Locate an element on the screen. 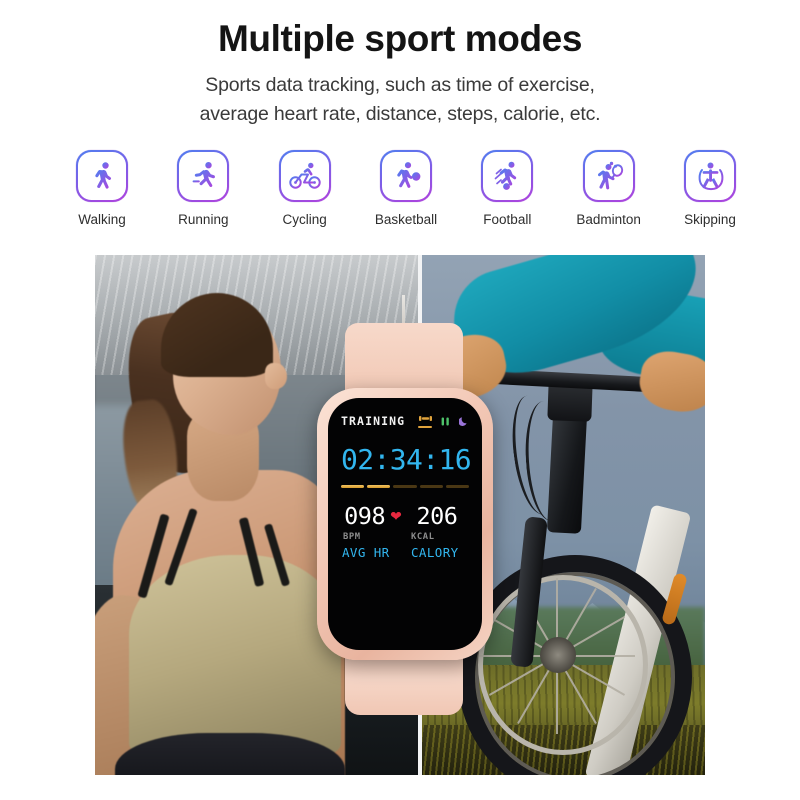 This screenshot has width=800, height=800. basketball-icon-frame is located at coordinates (406, 176).